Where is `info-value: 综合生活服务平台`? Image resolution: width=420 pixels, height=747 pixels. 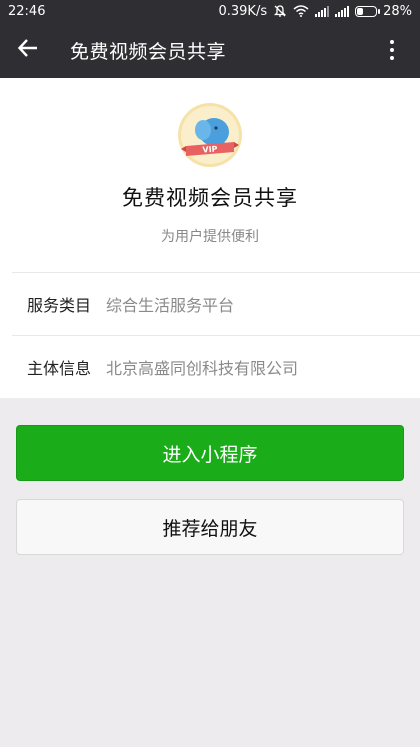 info-value: 综合生活服务平台 is located at coordinates (170, 305).